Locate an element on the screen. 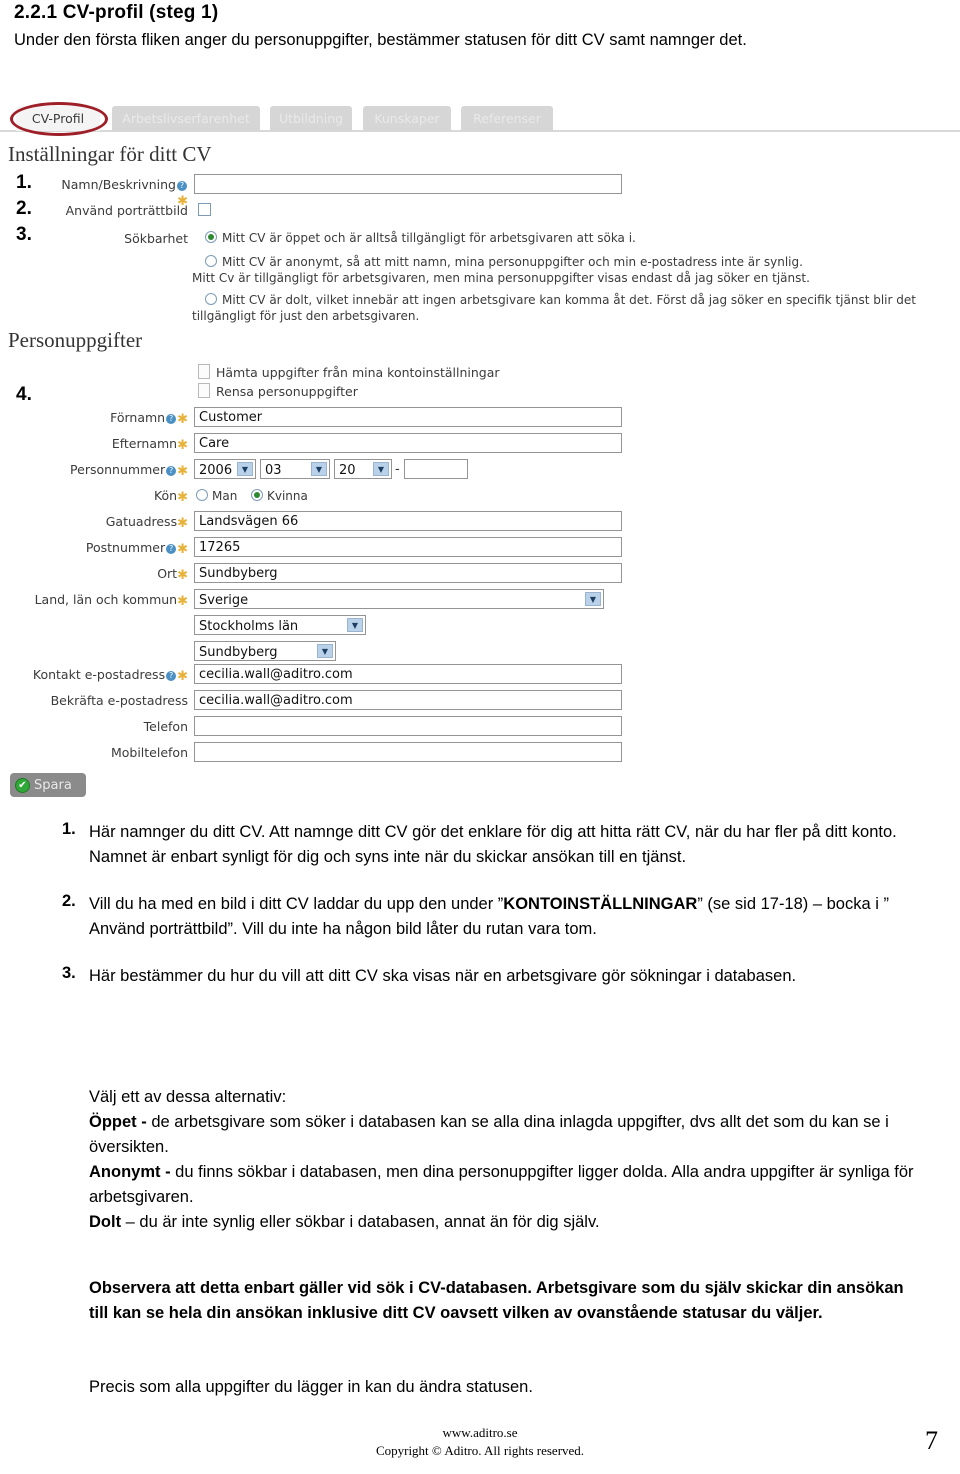 Image resolution: width=960 pixels, height=1474 pixels. radio-label-kvinna: Kvinna is located at coordinates (287, 496).